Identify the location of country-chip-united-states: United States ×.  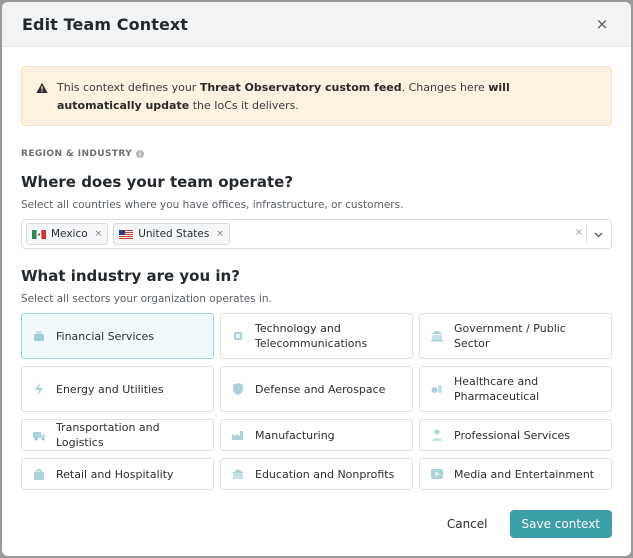
(171, 234).